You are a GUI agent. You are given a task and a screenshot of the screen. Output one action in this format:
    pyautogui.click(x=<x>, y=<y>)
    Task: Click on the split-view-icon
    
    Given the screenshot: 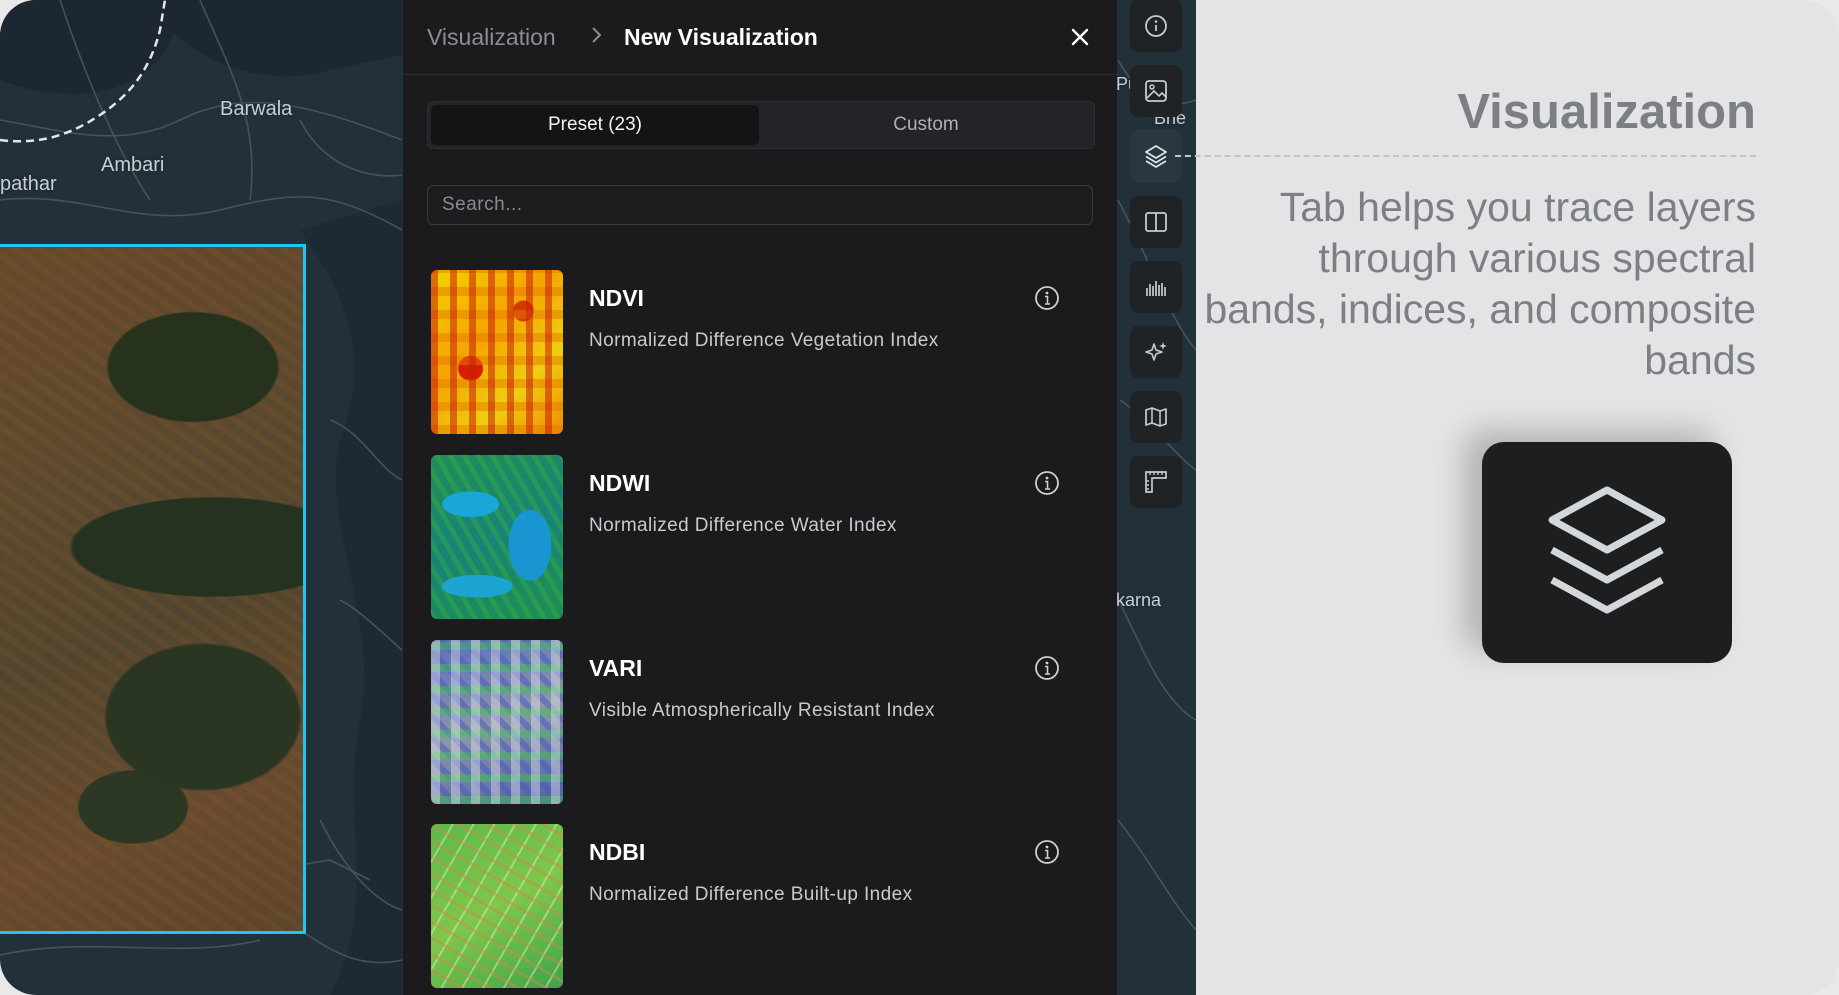 What is the action you would take?
    pyautogui.click(x=1156, y=222)
    